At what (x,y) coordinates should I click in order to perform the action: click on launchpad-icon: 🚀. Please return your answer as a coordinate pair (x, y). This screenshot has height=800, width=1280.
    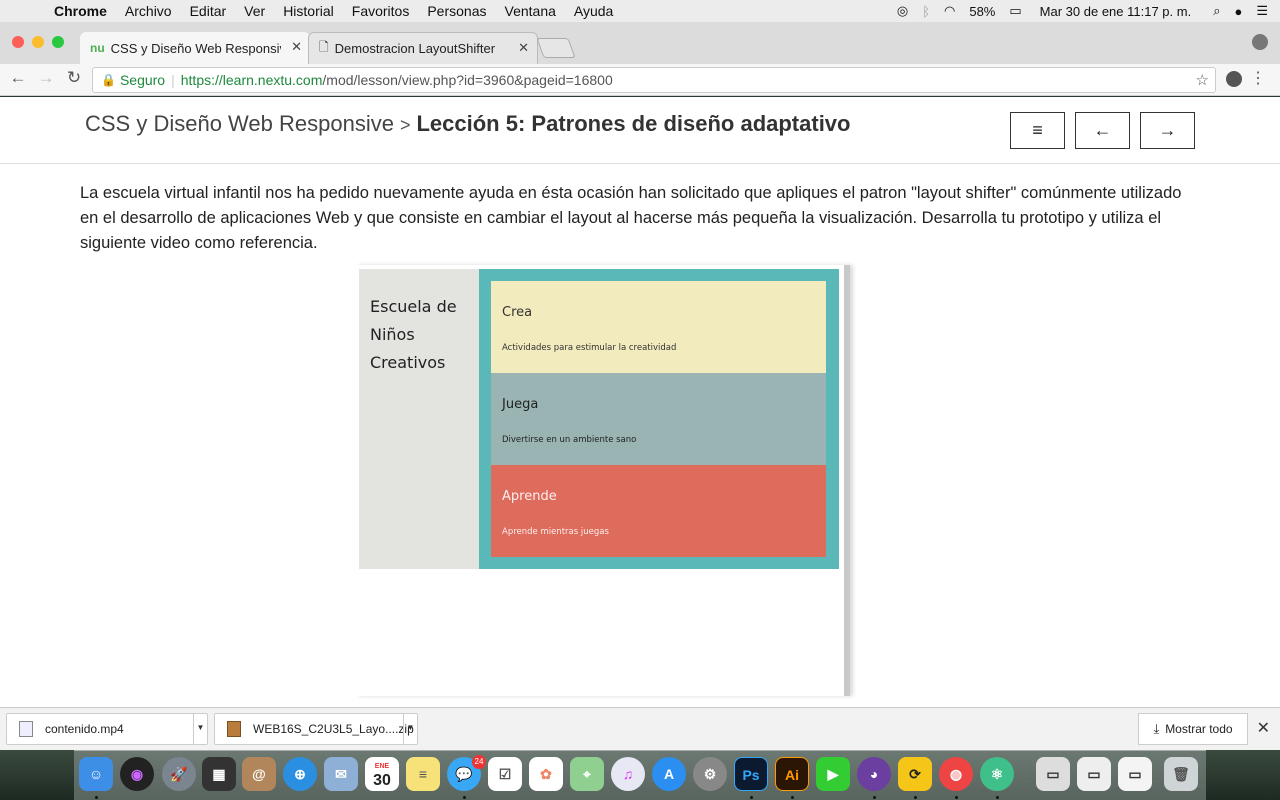
    Looking at the image, I should click on (179, 774).